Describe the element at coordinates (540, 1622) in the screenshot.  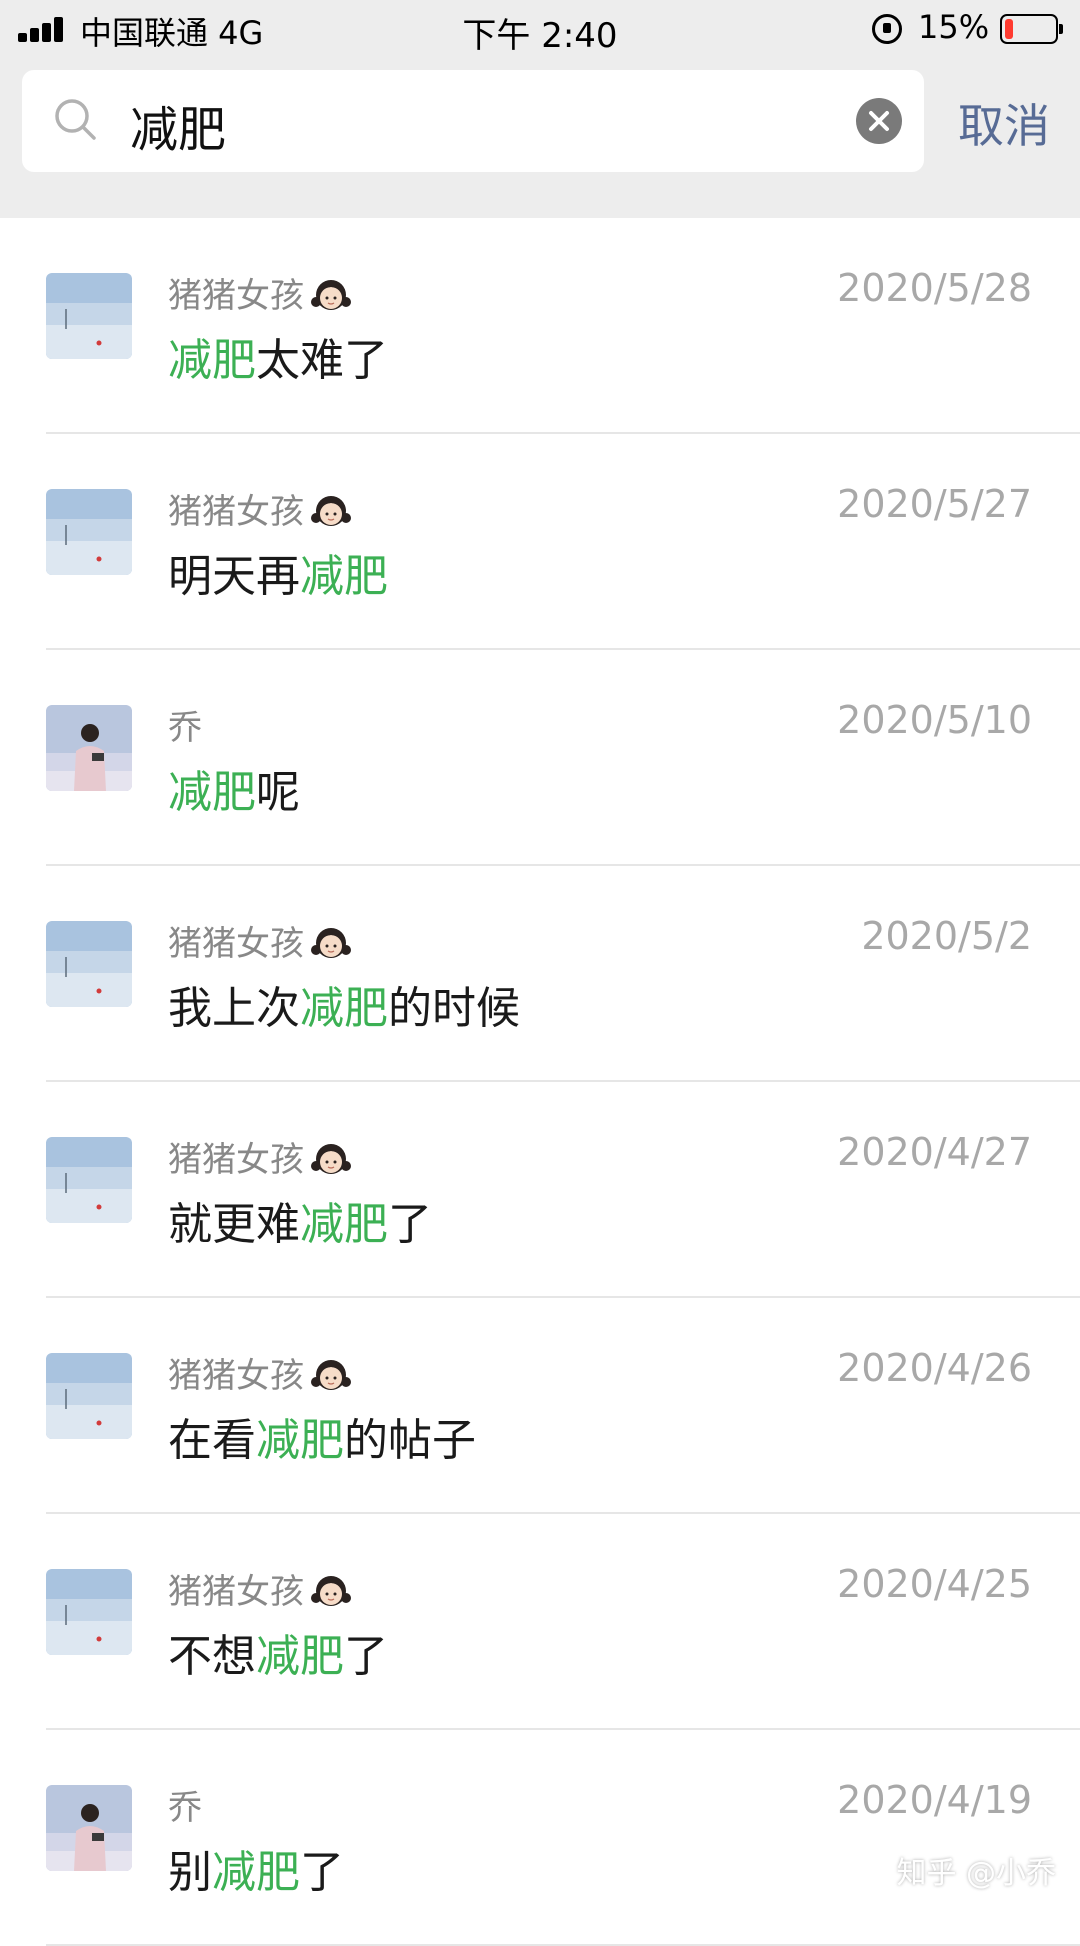
I see `result-row: 猪猪女孩 2020/4/25 不想减肥了` at that location.